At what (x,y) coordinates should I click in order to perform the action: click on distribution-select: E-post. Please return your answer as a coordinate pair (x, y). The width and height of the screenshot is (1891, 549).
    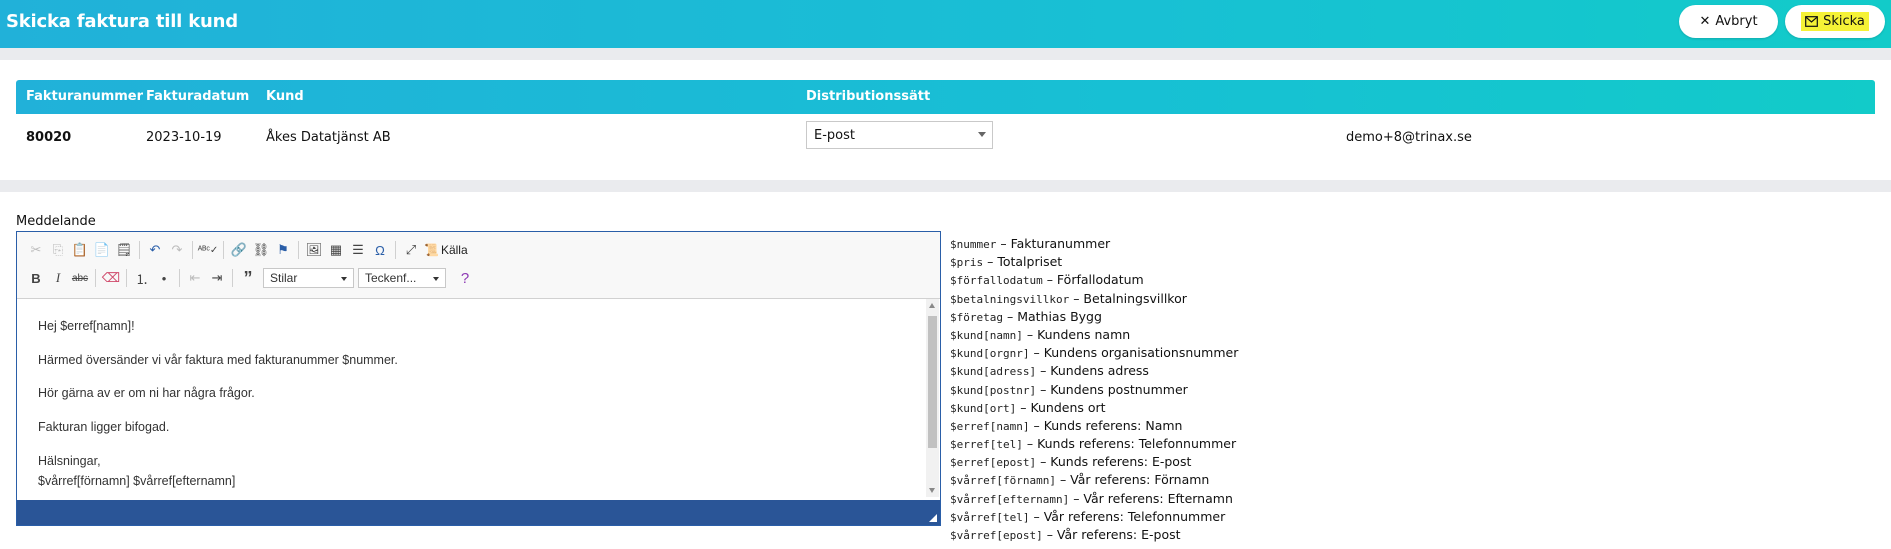
    Looking at the image, I should click on (899, 135).